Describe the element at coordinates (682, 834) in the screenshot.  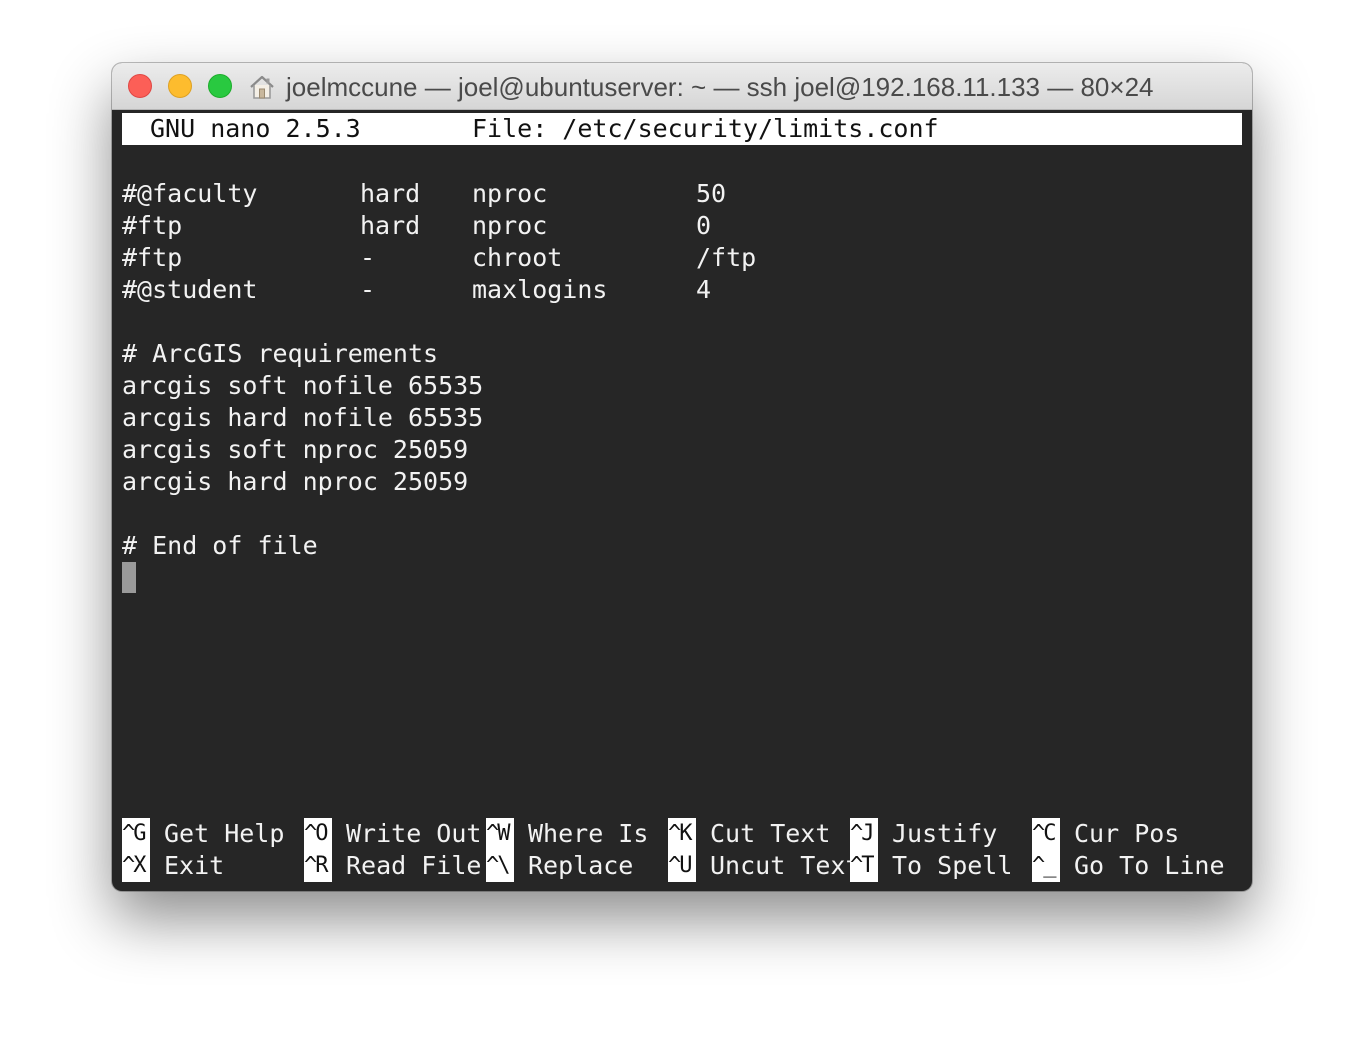
I see `shortcut-key: ^K` at that location.